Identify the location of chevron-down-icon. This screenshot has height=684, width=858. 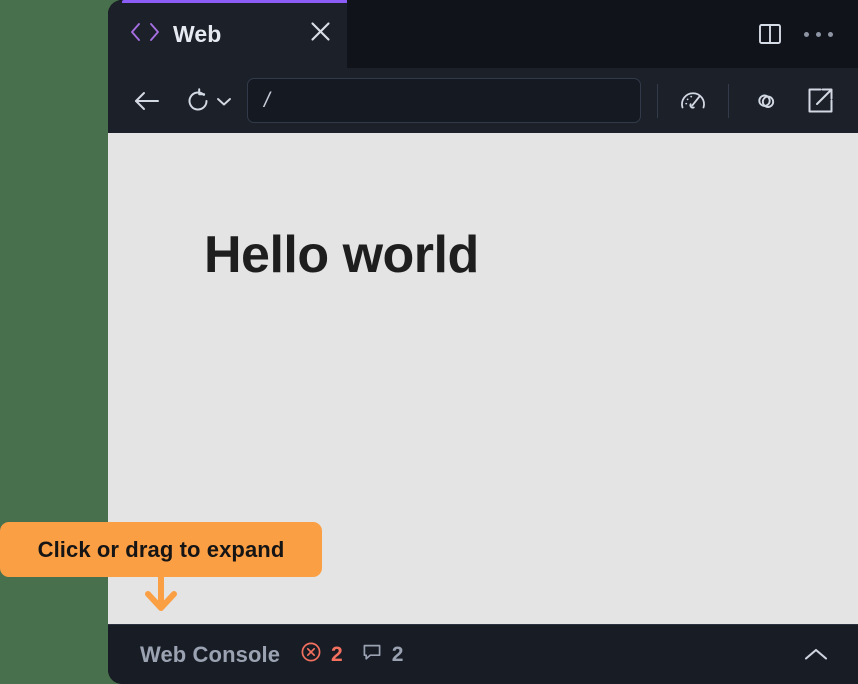
(224, 101).